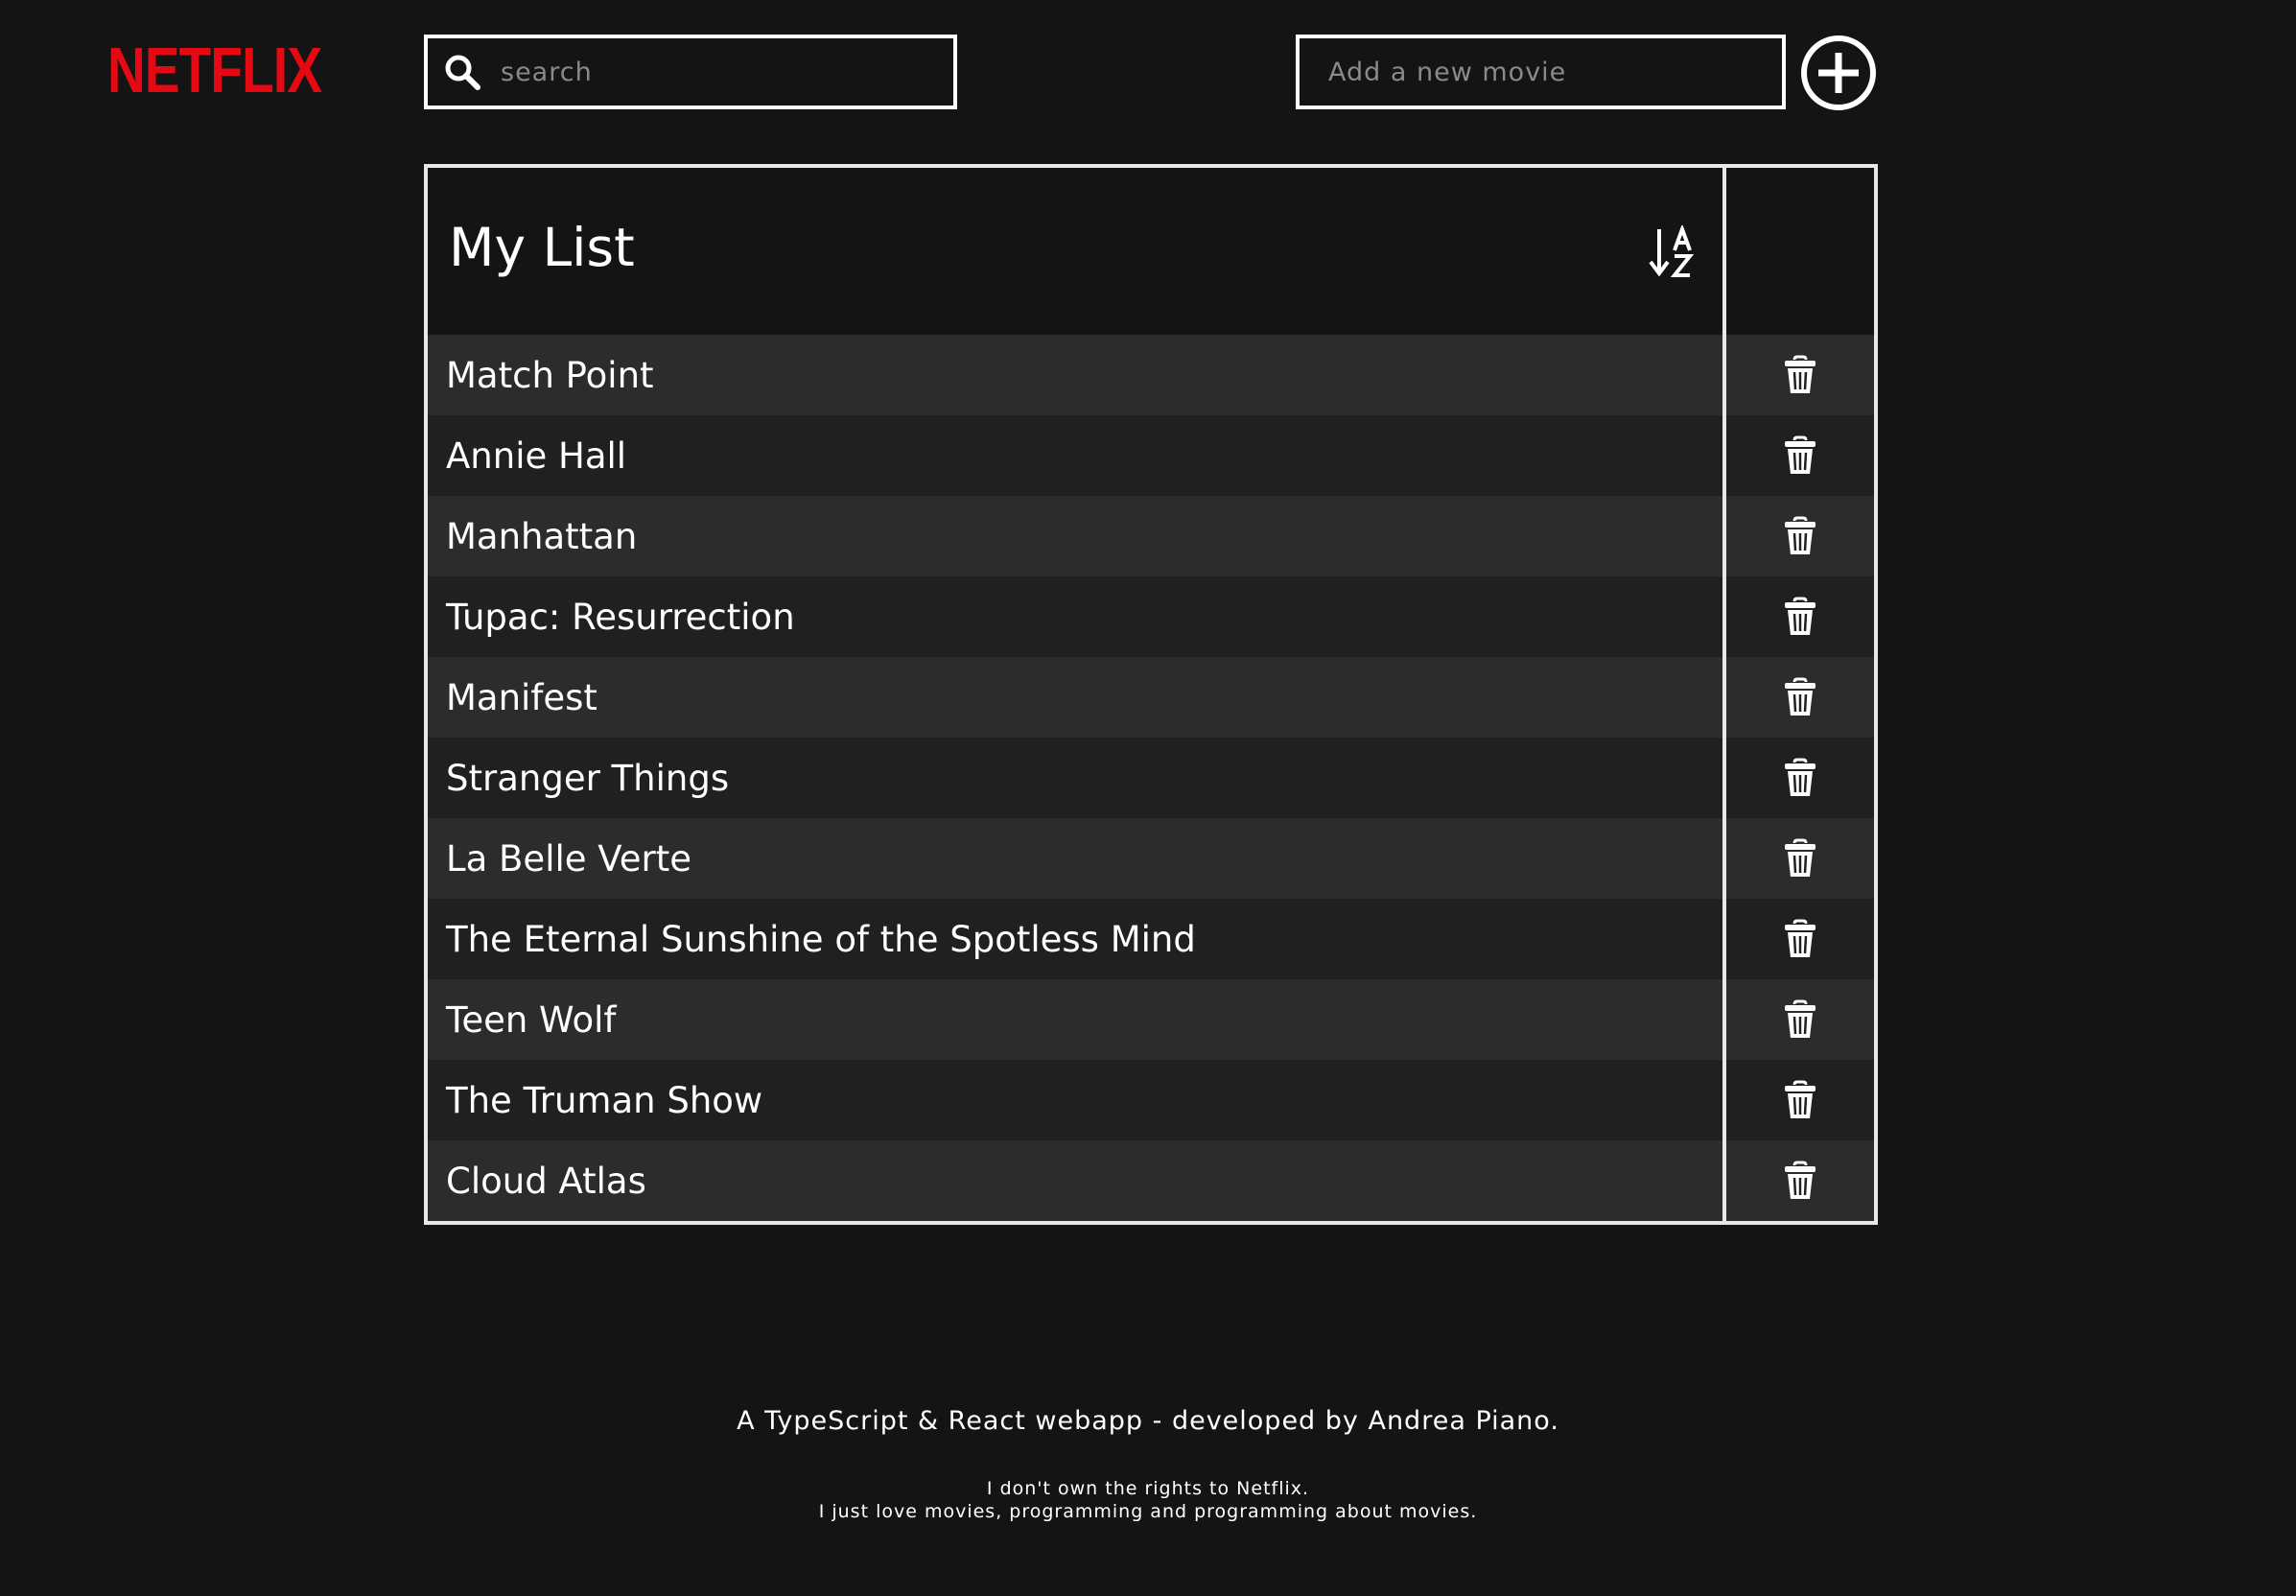  I want to click on netflix-logo: NETFLIX, so click(214, 70).